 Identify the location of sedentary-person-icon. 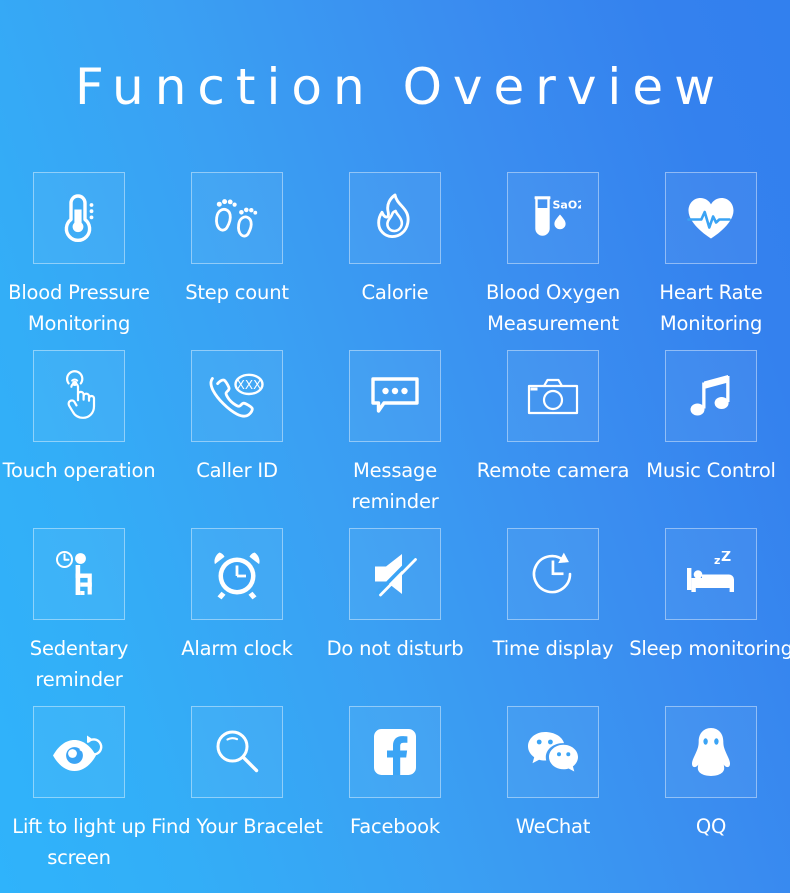
(79, 574).